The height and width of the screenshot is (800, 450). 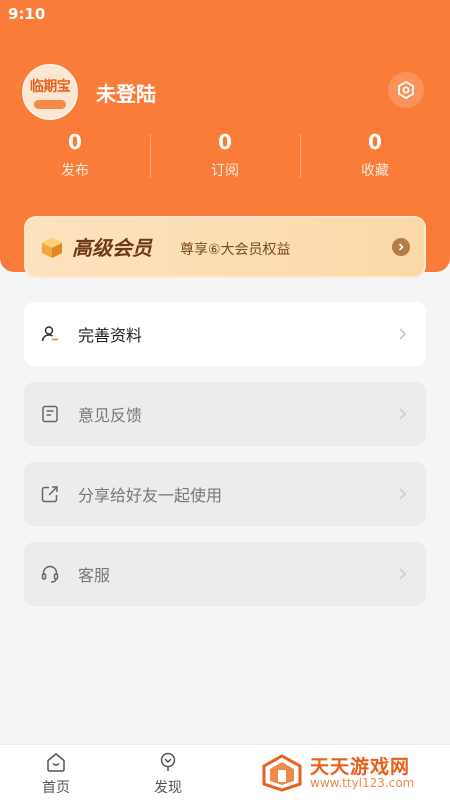 What do you see at coordinates (282, 773) in the screenshot?
I see `watermark-logo-icon` at bounding box center [282, 773].